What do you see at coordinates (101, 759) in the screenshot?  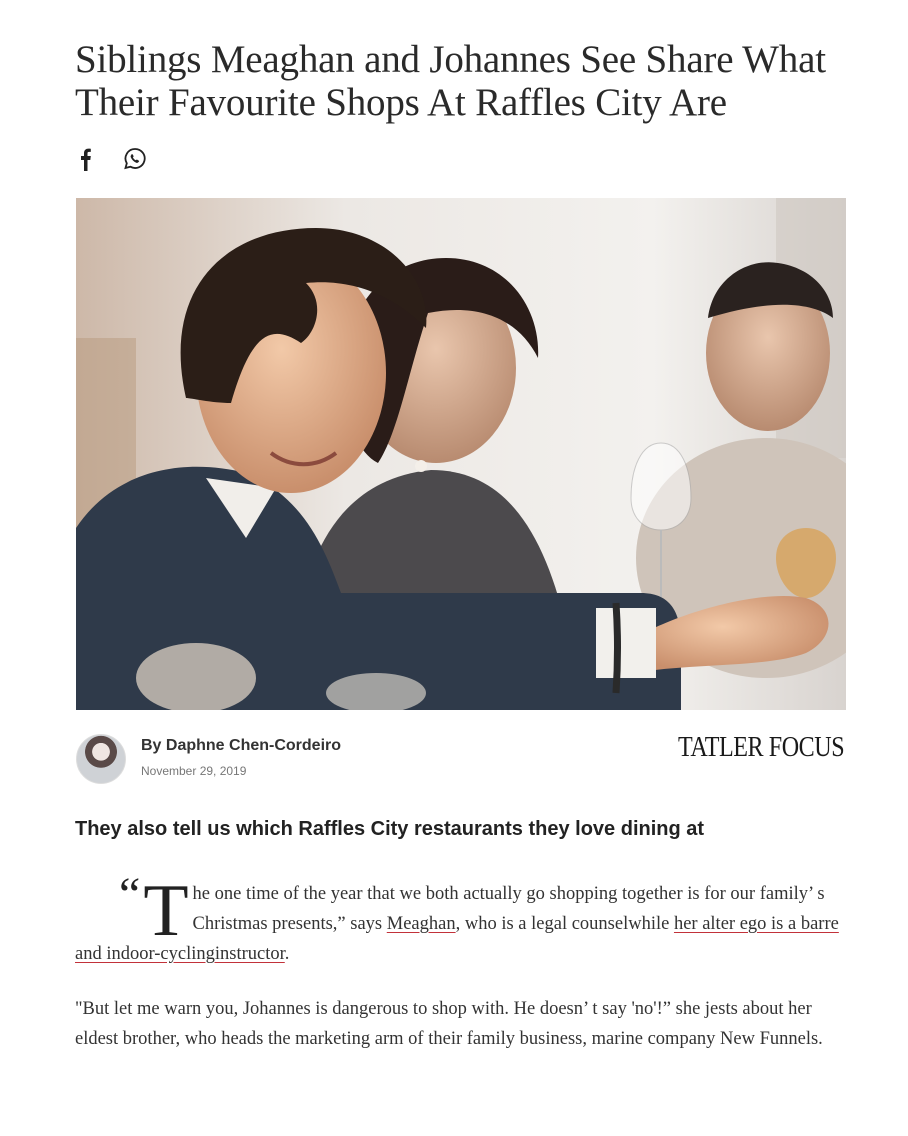 I see `author-avatar` at bounding box center [101, 759].